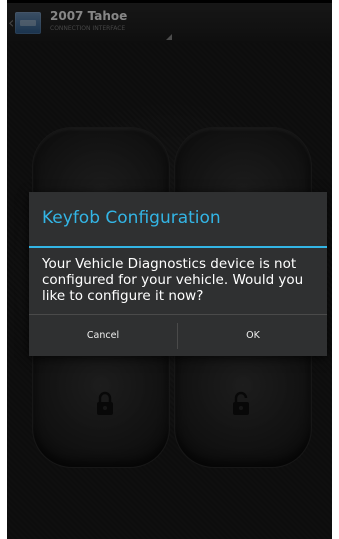  Describe the element at coordinates (131, 218) in the screenshot. I see `dialog-title: Keyfob Configuration` at that location.